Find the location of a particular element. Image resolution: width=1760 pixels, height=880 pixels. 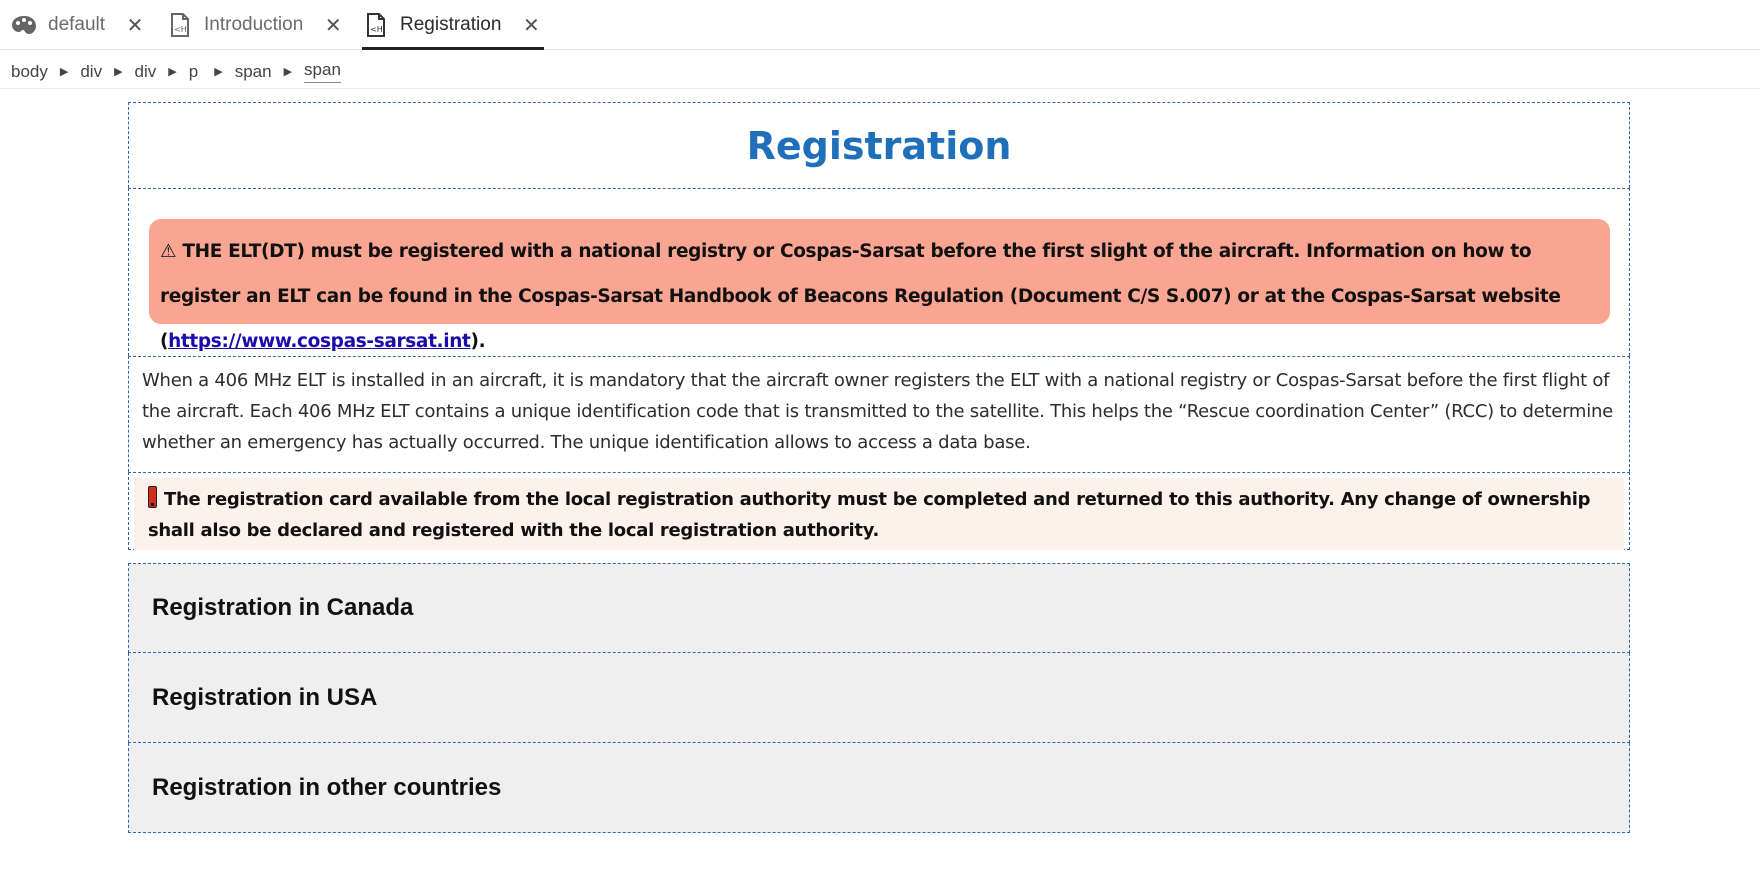

page-title: Registration is located at coordinates (879, 145).